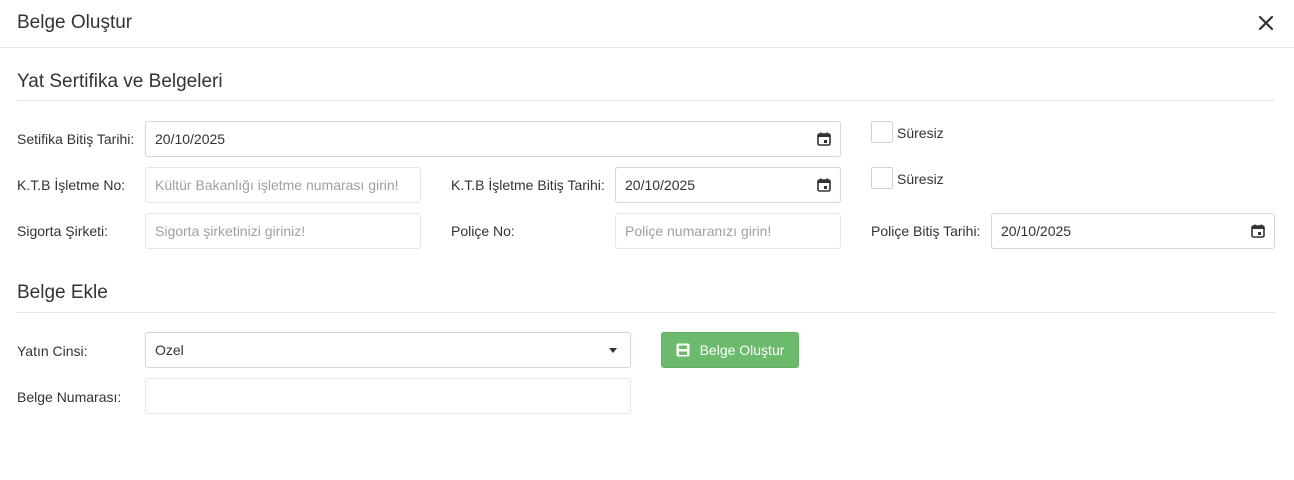  Describe the element at coordinates (1133, 231) in the screenshot. I see `policy-end-date-input: 20/10/2025` at that location.